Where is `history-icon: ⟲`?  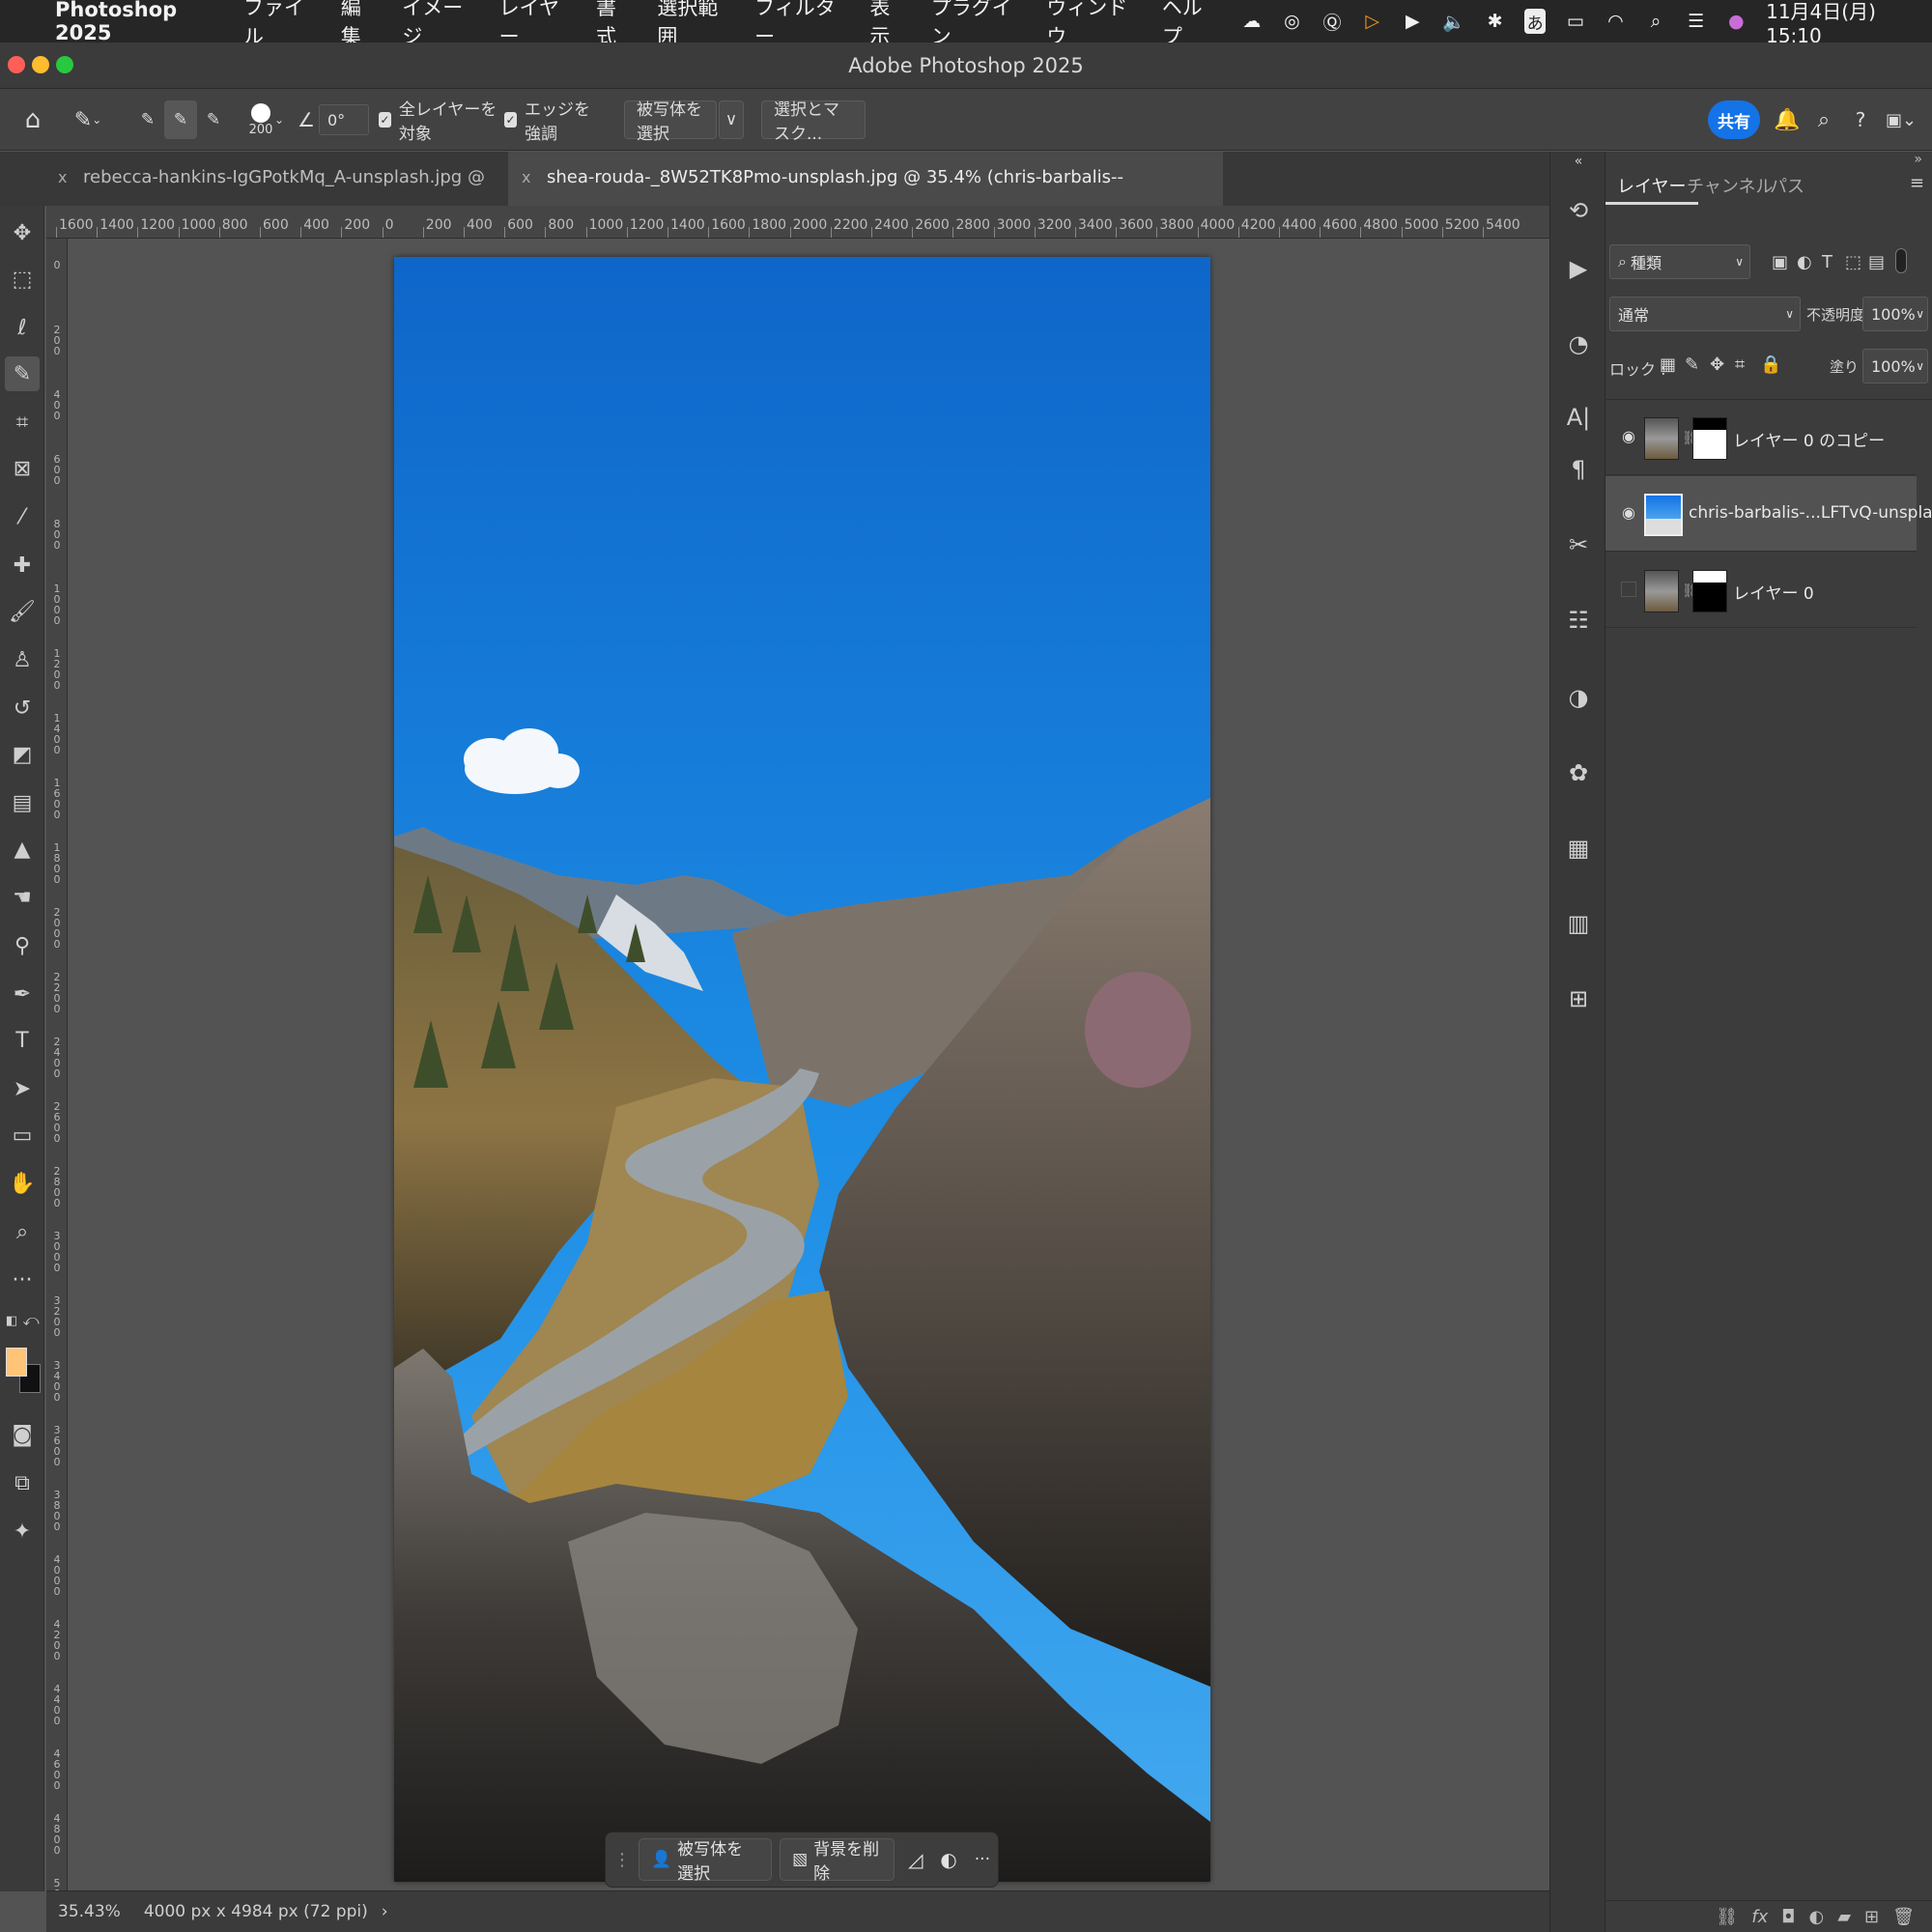
history-icon: ⟲ is located at coordinates (1578, 210).